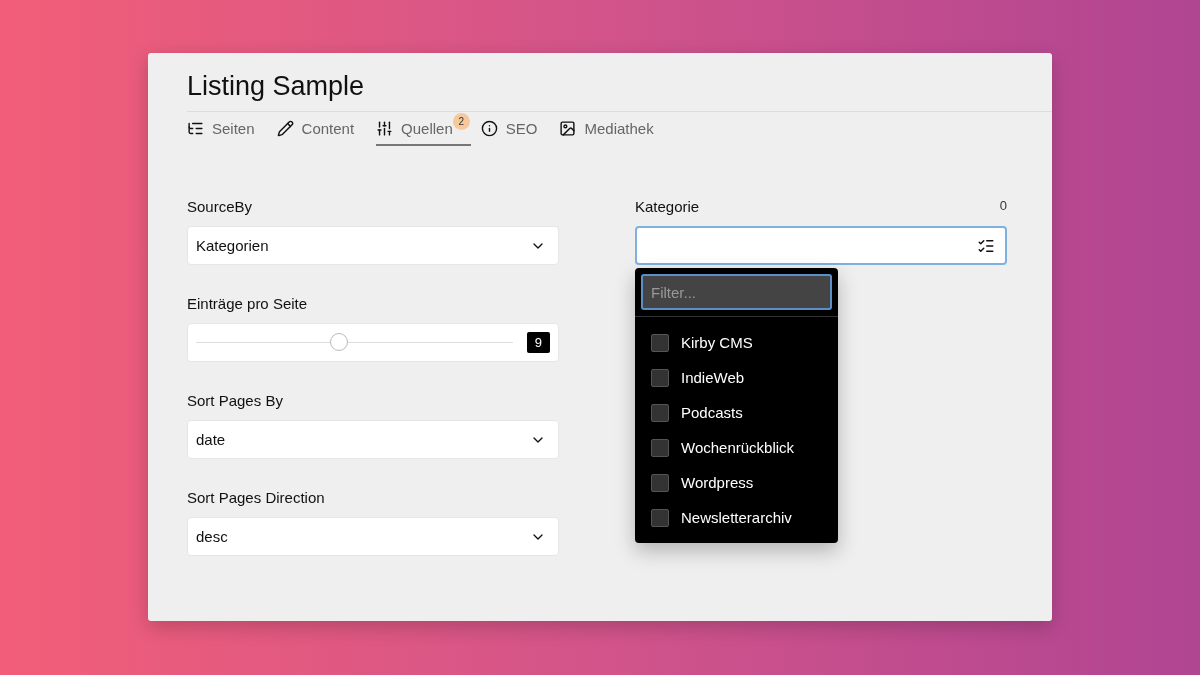  I want to click on slider-value: 9, so click(538, 342).